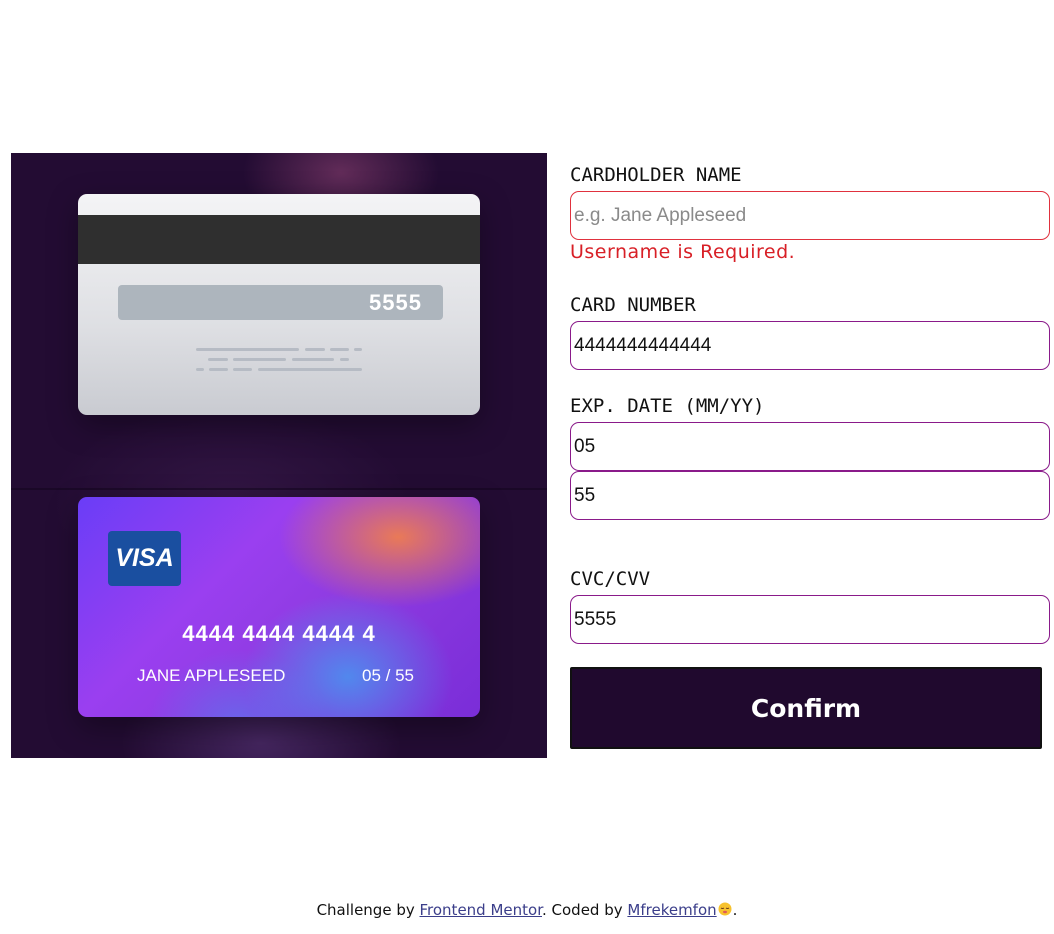 The image size is (1054, 934). I want to click on footer-middle: . Coded by, so click(585, 910).